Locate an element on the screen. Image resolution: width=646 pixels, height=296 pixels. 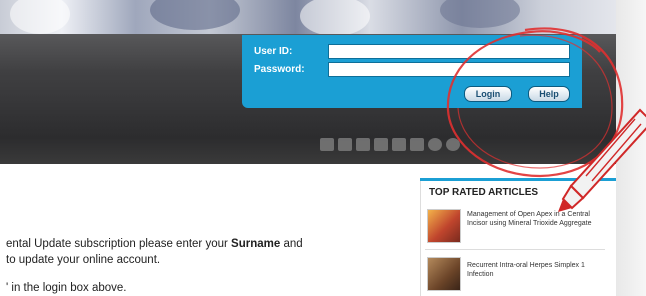
instruction-line-2: to update your online account. is located at coordinates (83, 260).